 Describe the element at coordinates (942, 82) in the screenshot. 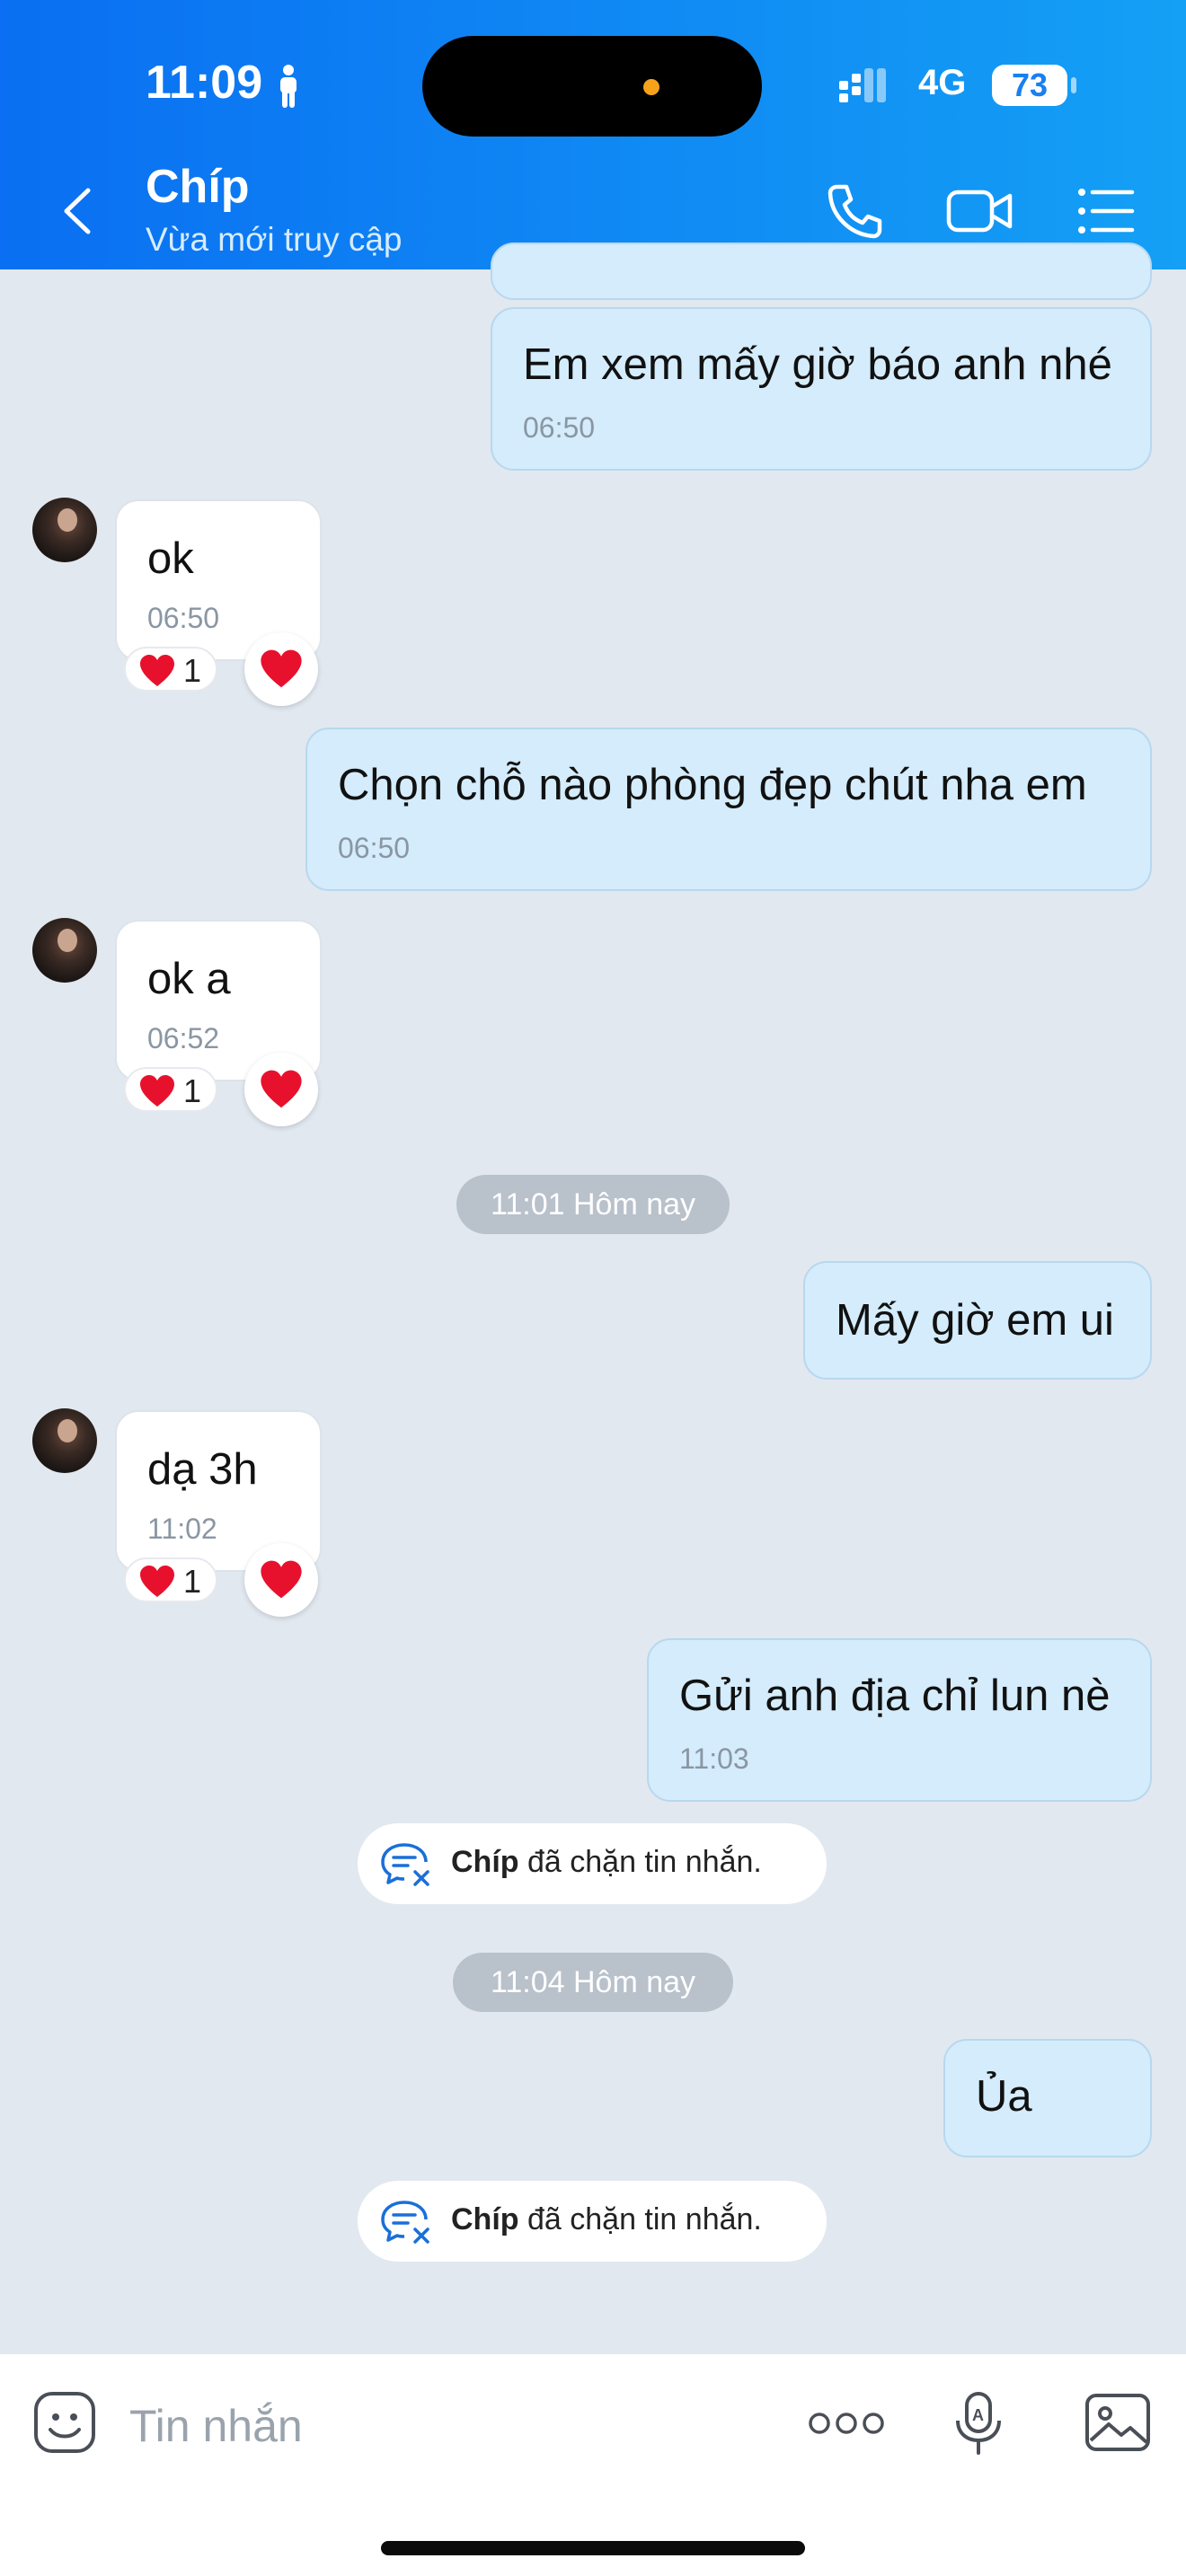

I see `network-type: 4G` at that location.